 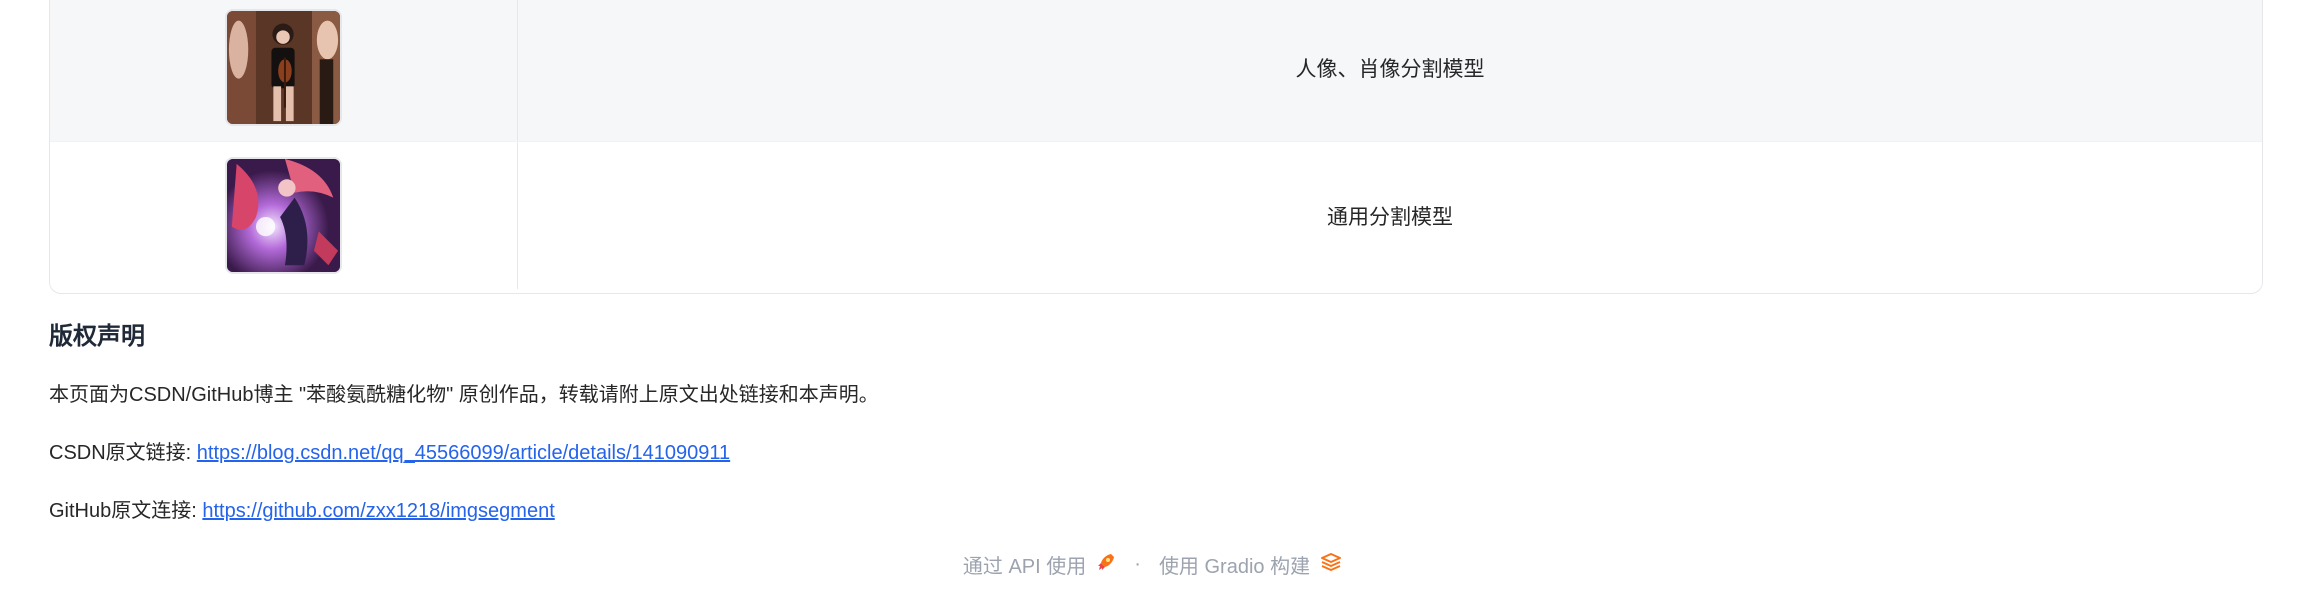 What do you see at coordinates (1234, 567) in the screenshot?
I see `built-with-gradio-label: 使用 Gradio 构建` at bounding box center [1234, 567].